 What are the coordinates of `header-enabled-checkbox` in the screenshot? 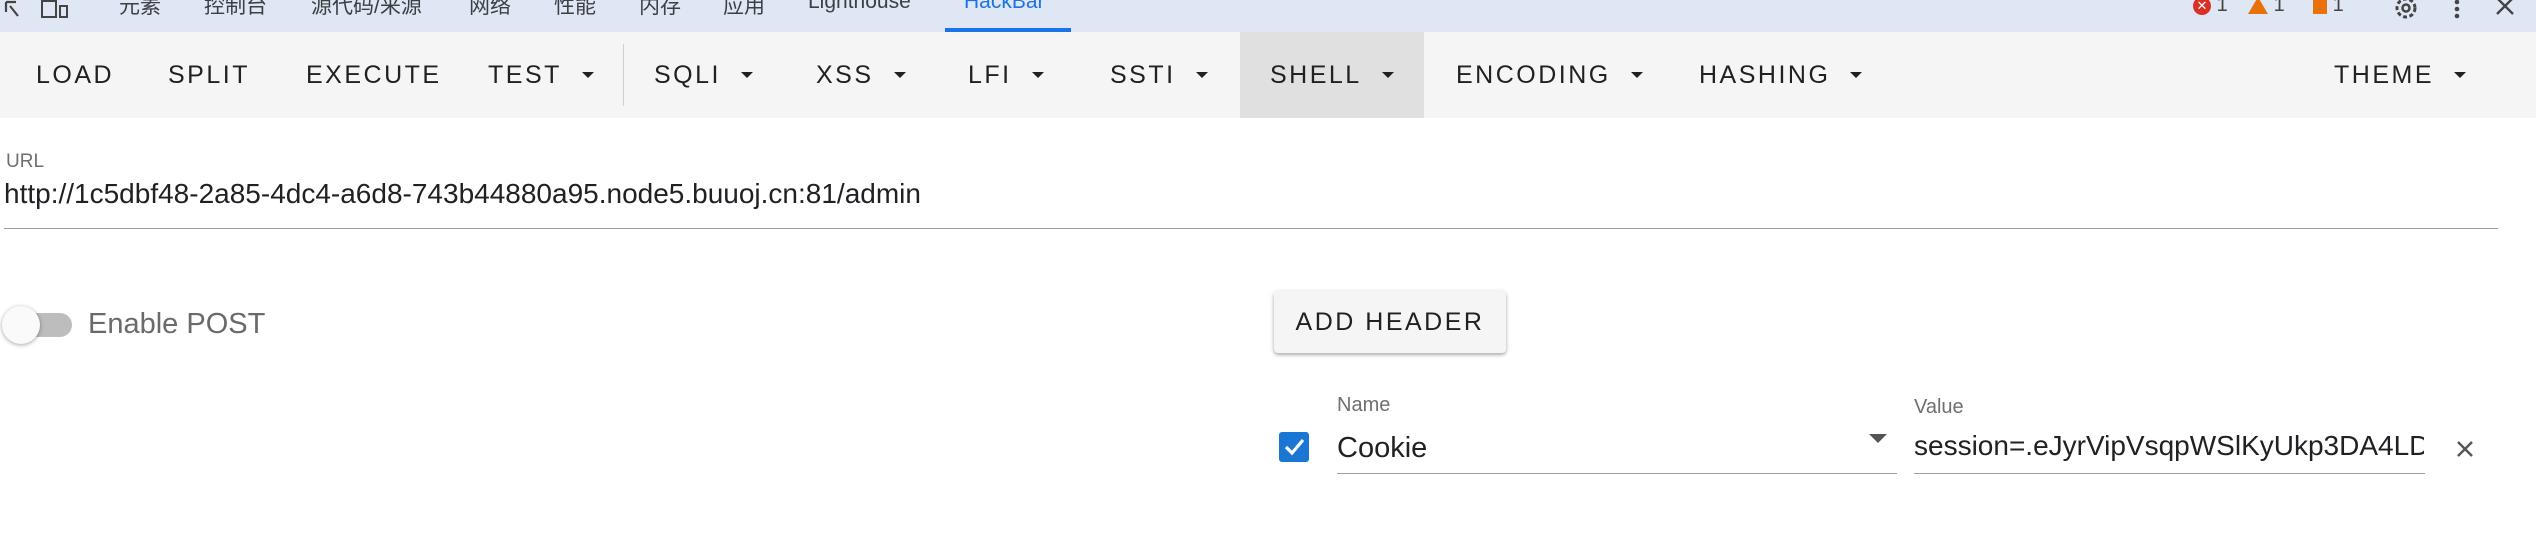 It's located at (1294, 447).